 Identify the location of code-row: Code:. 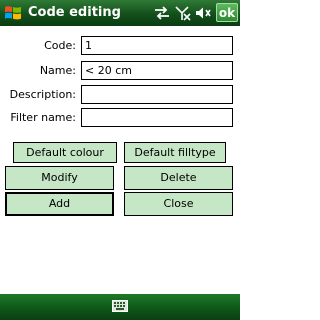
(120, 46).